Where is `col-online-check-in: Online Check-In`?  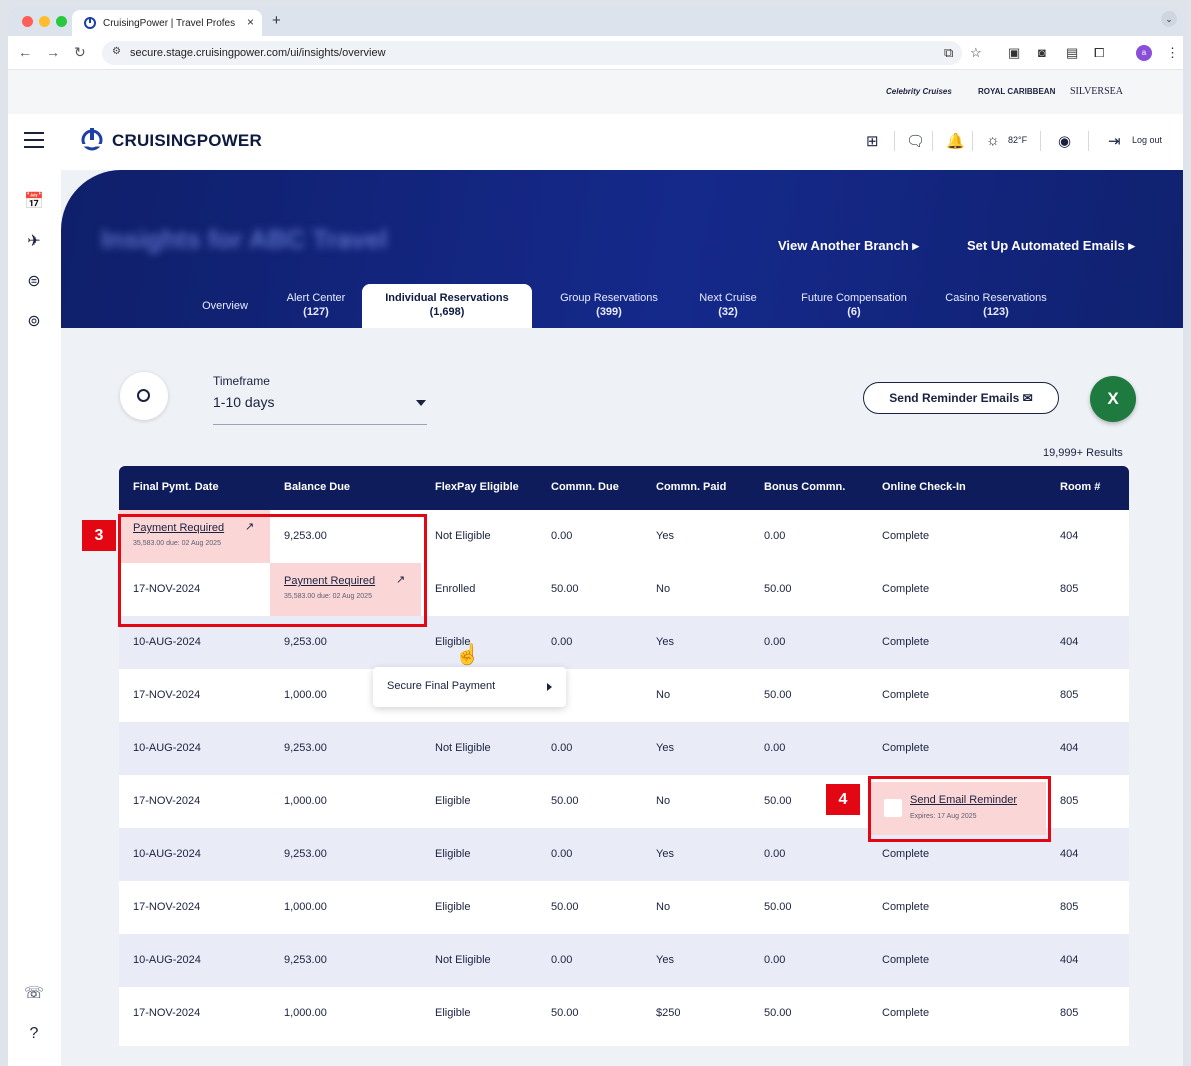
col-online-check-in: Online Check-In is located at coordinates (924, 487).